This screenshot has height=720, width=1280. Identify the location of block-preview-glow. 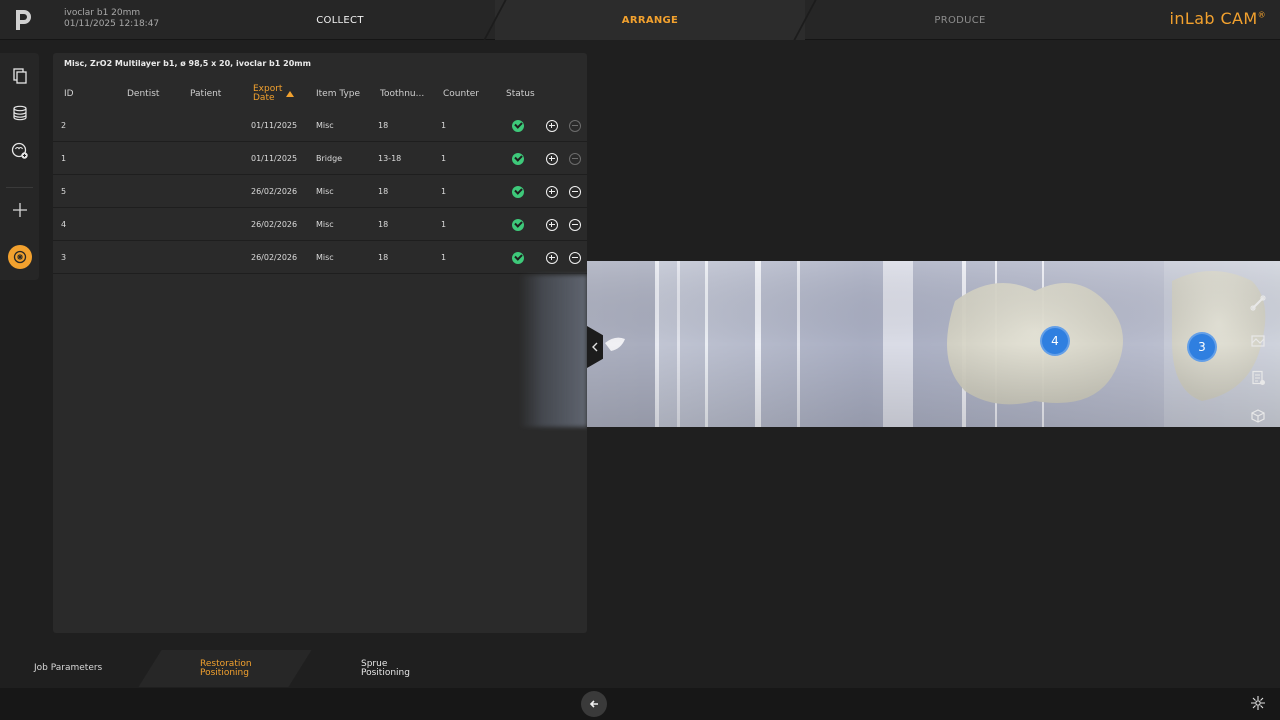
(553, 351).